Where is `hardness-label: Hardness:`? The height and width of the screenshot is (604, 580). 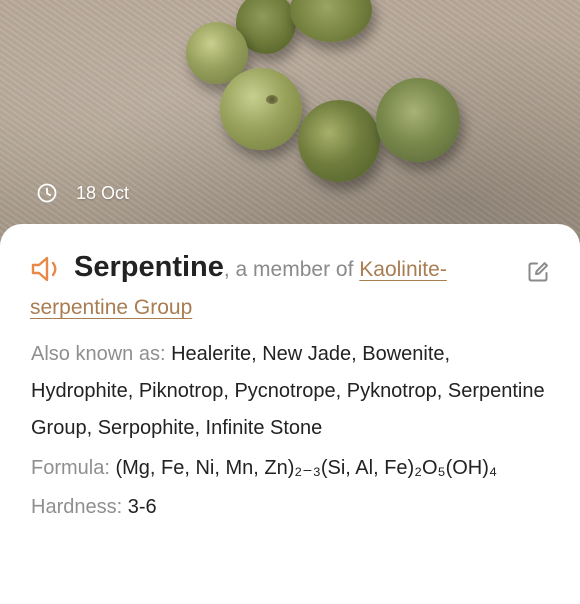 hardness-label: Hardness: is located at coordinates (79, 507).